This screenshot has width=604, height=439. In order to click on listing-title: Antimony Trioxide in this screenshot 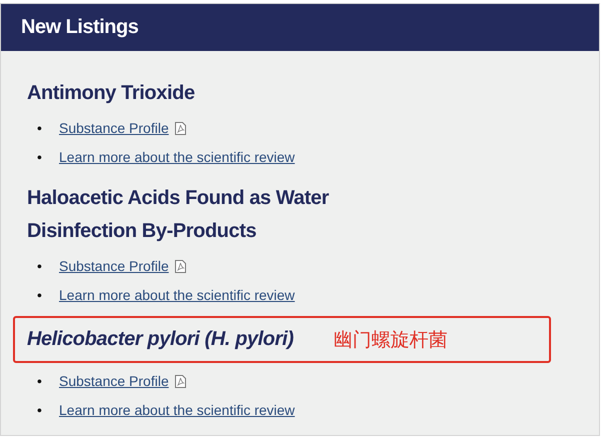, I will do `click(111, 93)`.